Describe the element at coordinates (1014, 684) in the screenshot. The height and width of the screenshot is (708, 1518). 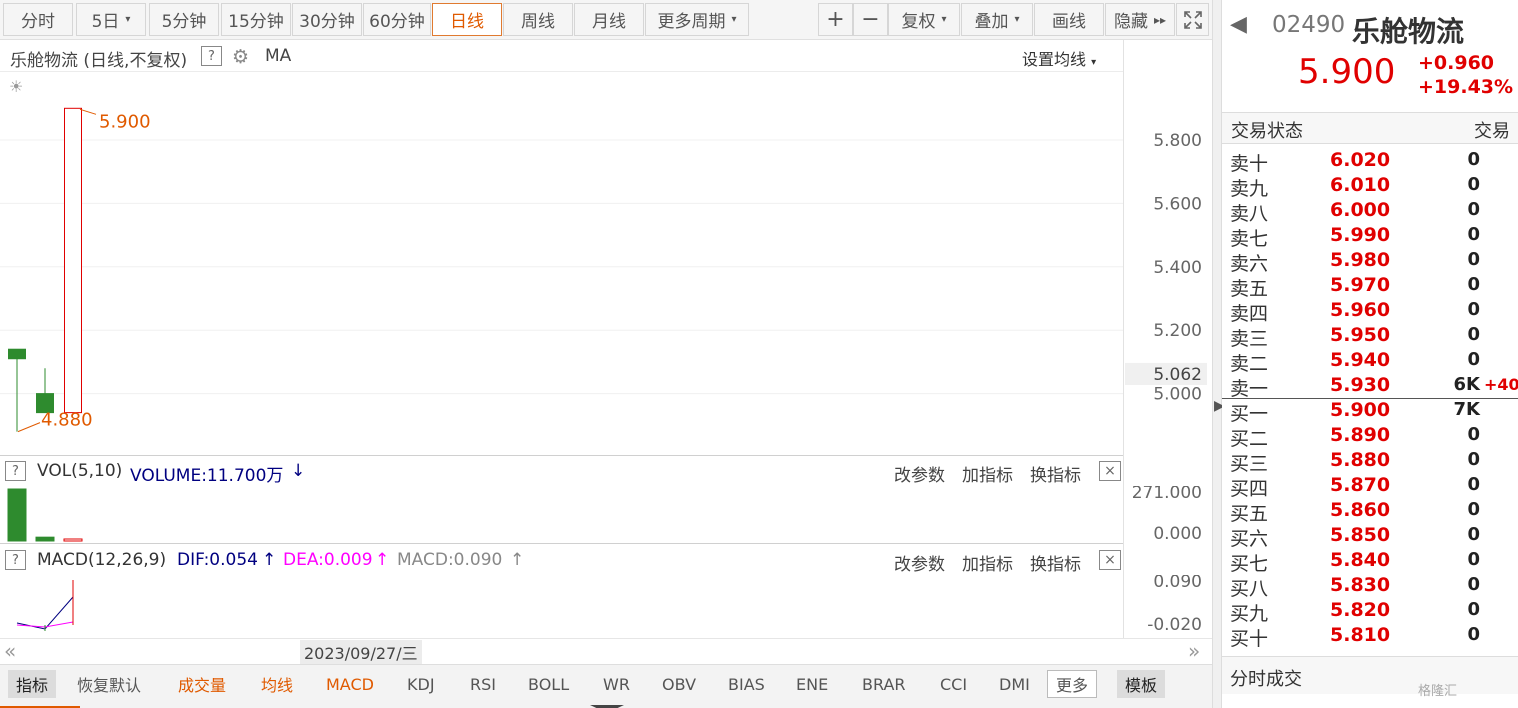
I see `indicator-tab-dmi: DMI` at that location.